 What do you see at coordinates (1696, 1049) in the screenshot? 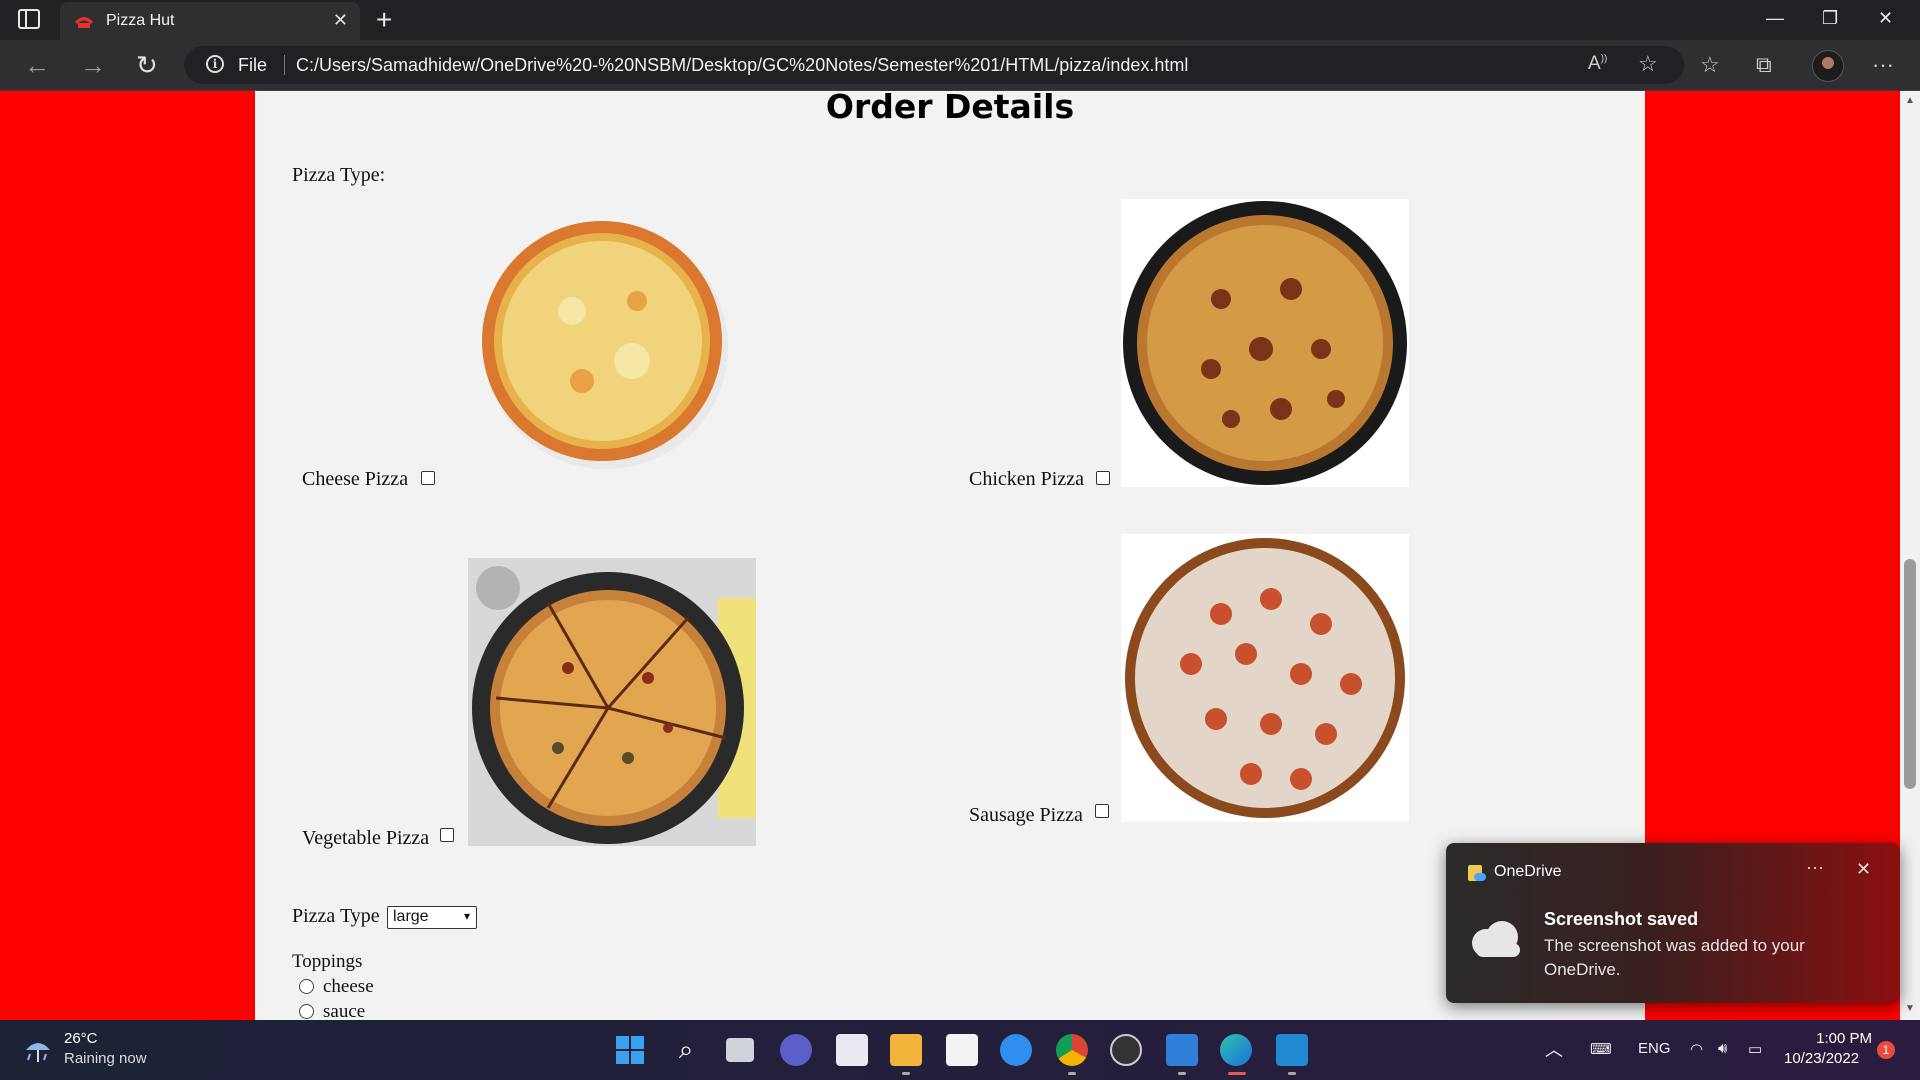
I see `wifi-icon: ◠` at bounding box center [1696, 1049].